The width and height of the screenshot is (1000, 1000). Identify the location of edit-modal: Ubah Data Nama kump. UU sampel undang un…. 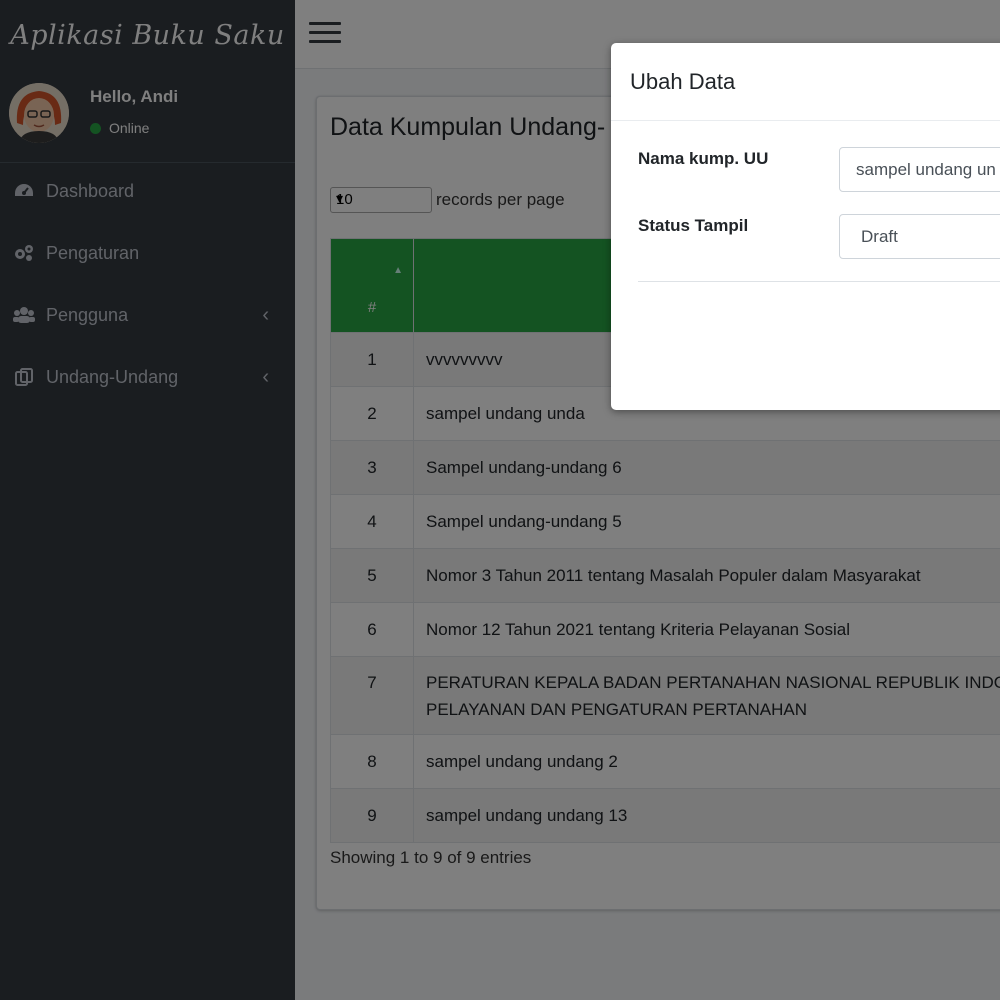
(805, 226).